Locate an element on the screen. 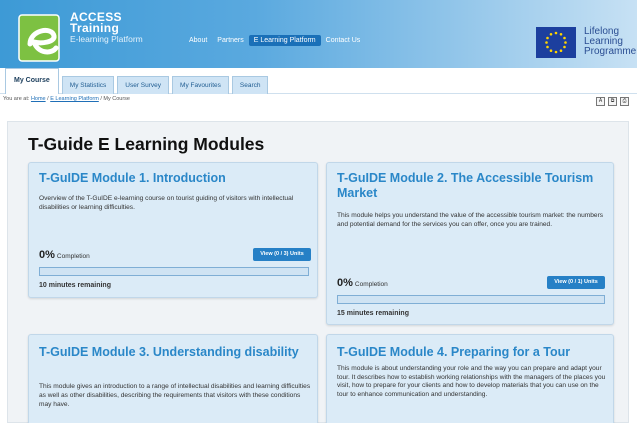 This screenshot has width=637, height=423. tab-my-favourites: My Favourites is located at coordinates (200, 85).